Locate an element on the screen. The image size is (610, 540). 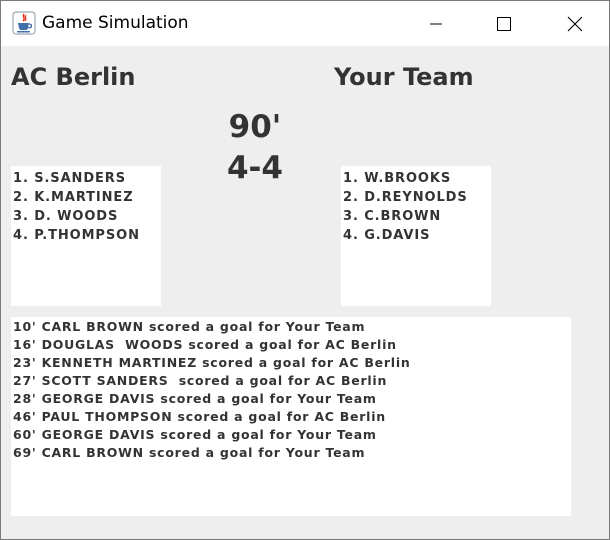
title-bar: Game Simulation is located at coordinates (305, 23).